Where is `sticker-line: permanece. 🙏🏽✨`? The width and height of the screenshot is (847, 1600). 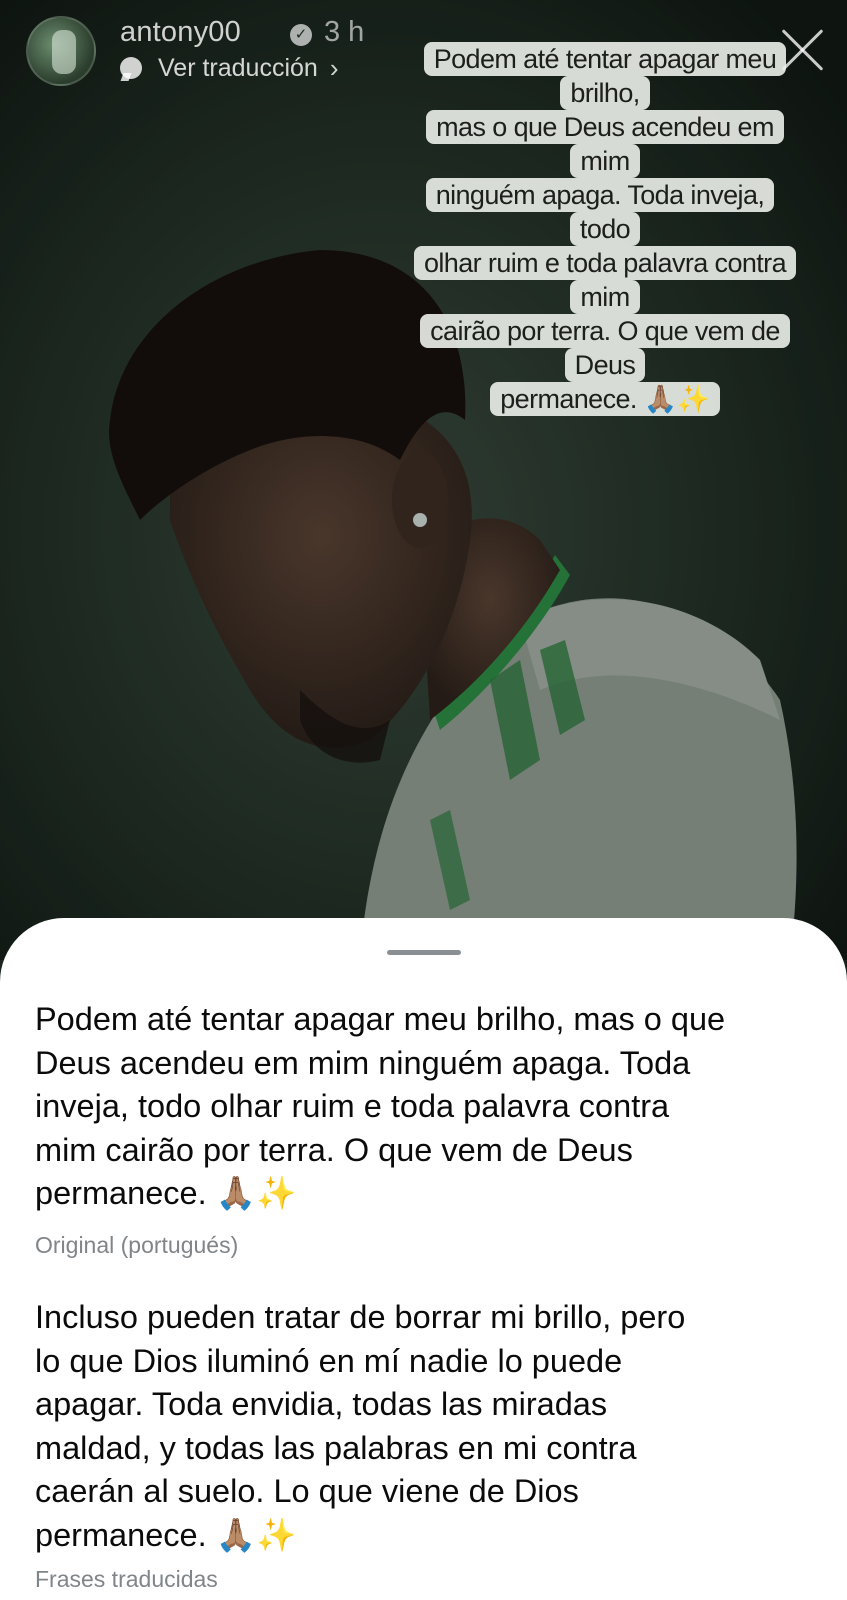
sticker-line: permanece. 🙏🏽✨ is located at coordinates (605, 399).